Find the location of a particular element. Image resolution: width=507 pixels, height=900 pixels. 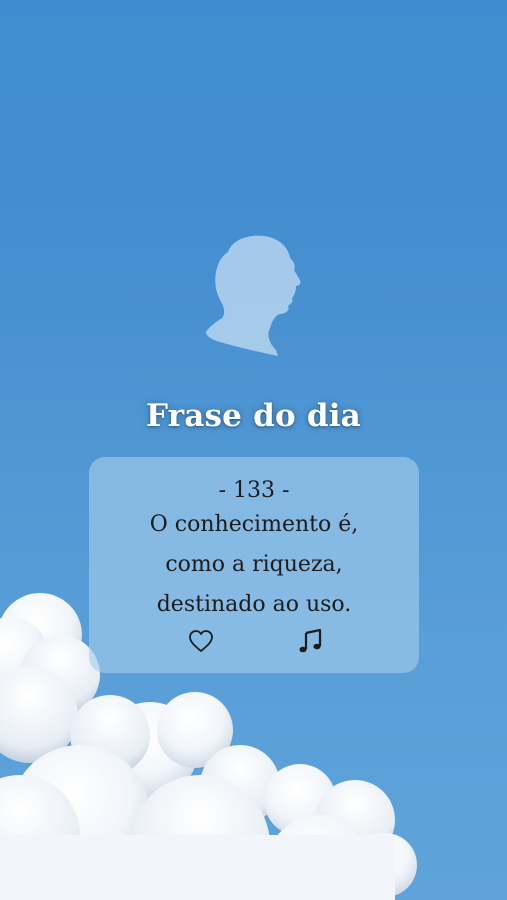

quote-text-line-1: O conhecimento é, is located at coordinates (254, 524).